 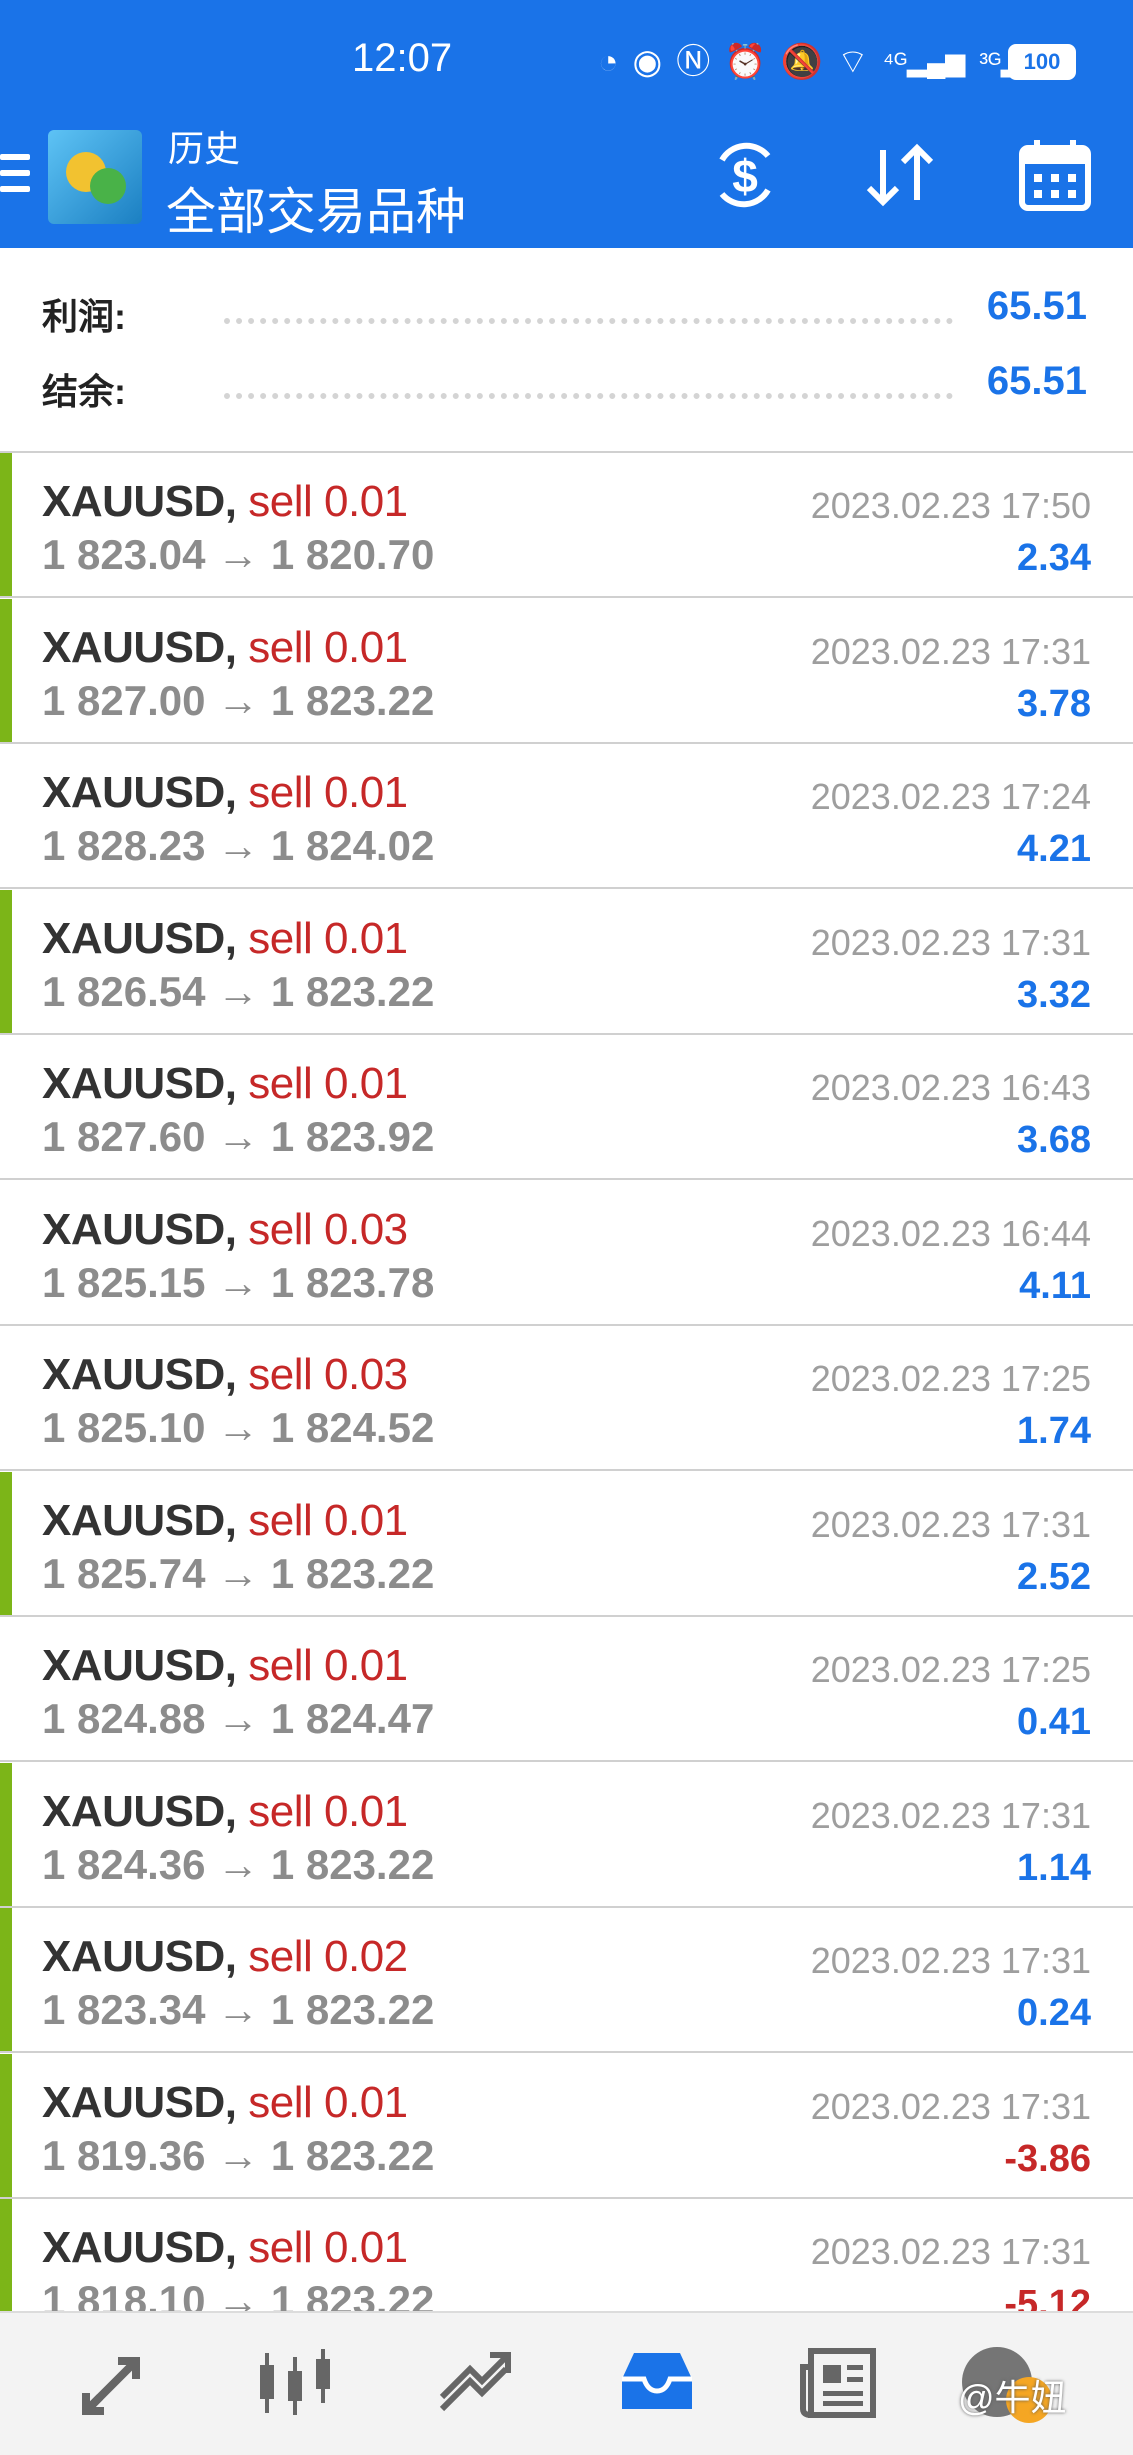 I want to click on calendar-button, so click(x=1055, y=175).